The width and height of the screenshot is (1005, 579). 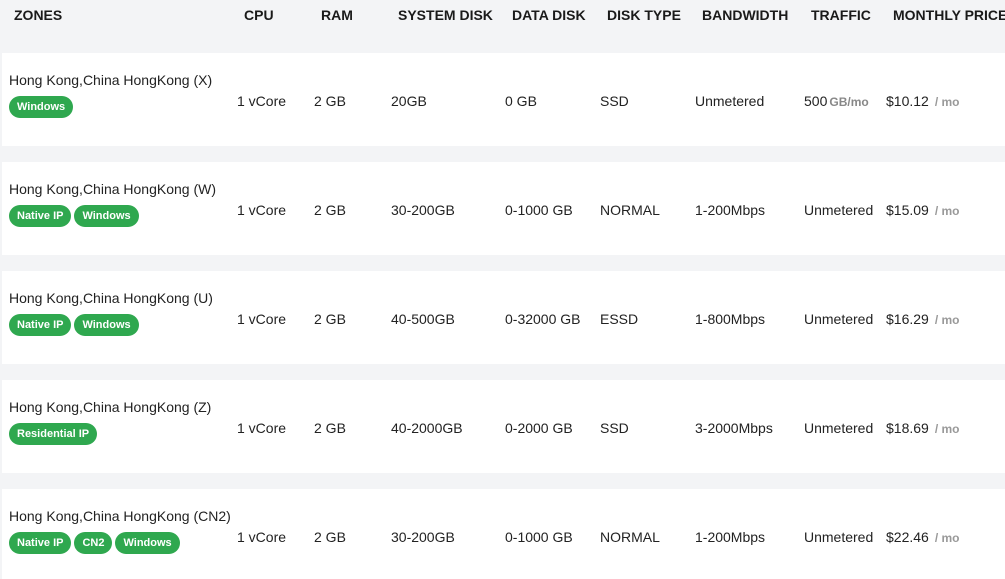 What do you see at coordinates (949, 15) in the screenshot?
I see `header-monthly-price: MONTHLY PRICE` at bounding box center [949, 15].